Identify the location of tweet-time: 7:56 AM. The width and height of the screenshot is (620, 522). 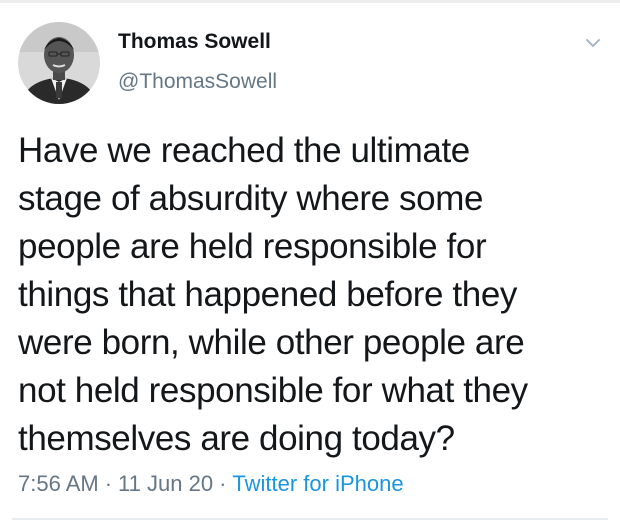
(58, 483).